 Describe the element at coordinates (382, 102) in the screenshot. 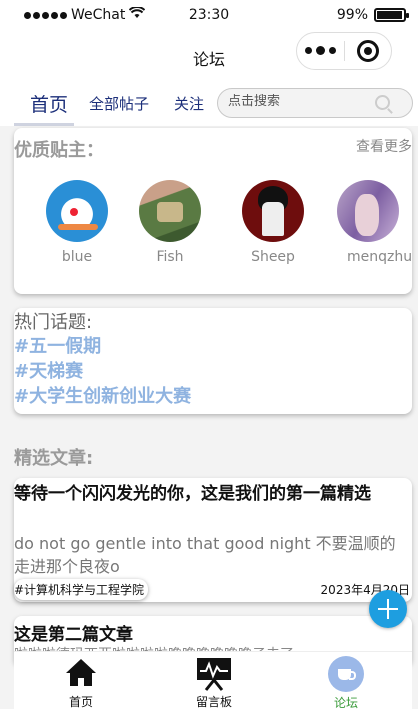

I see `search-icon` at that location.